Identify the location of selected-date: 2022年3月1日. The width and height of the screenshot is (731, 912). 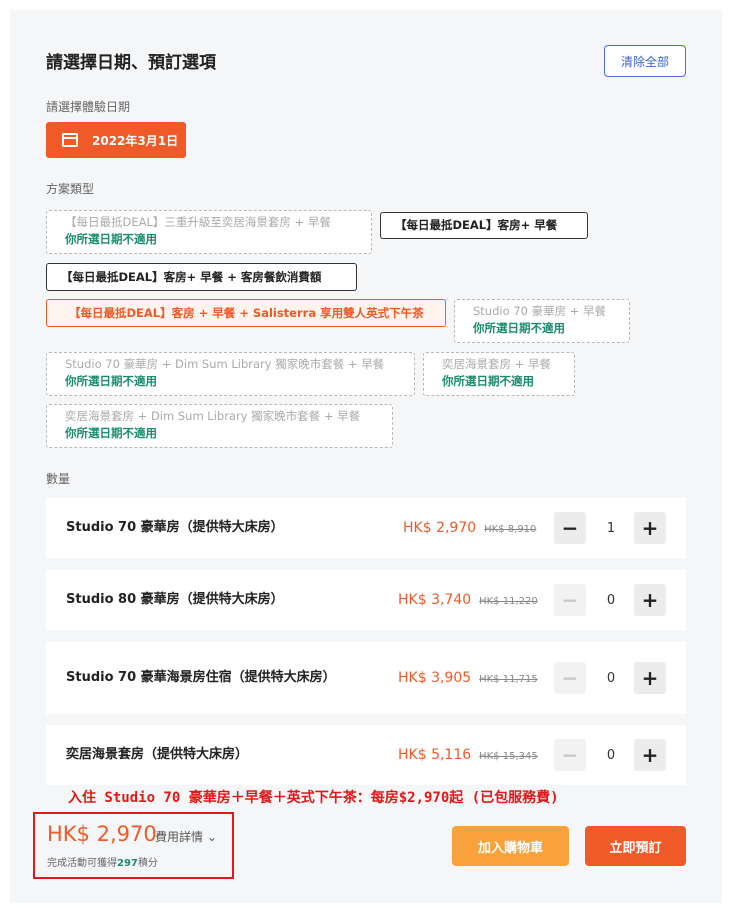
(135, 140).